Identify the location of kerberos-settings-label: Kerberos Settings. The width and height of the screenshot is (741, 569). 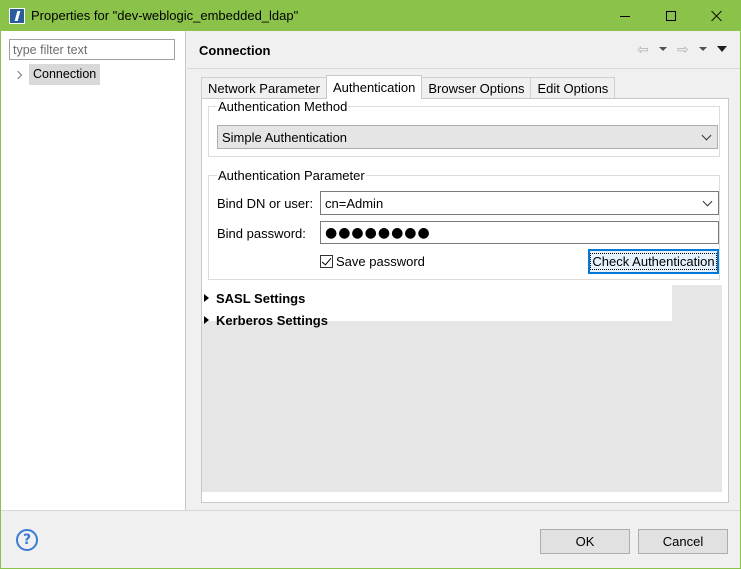
(272, 320).